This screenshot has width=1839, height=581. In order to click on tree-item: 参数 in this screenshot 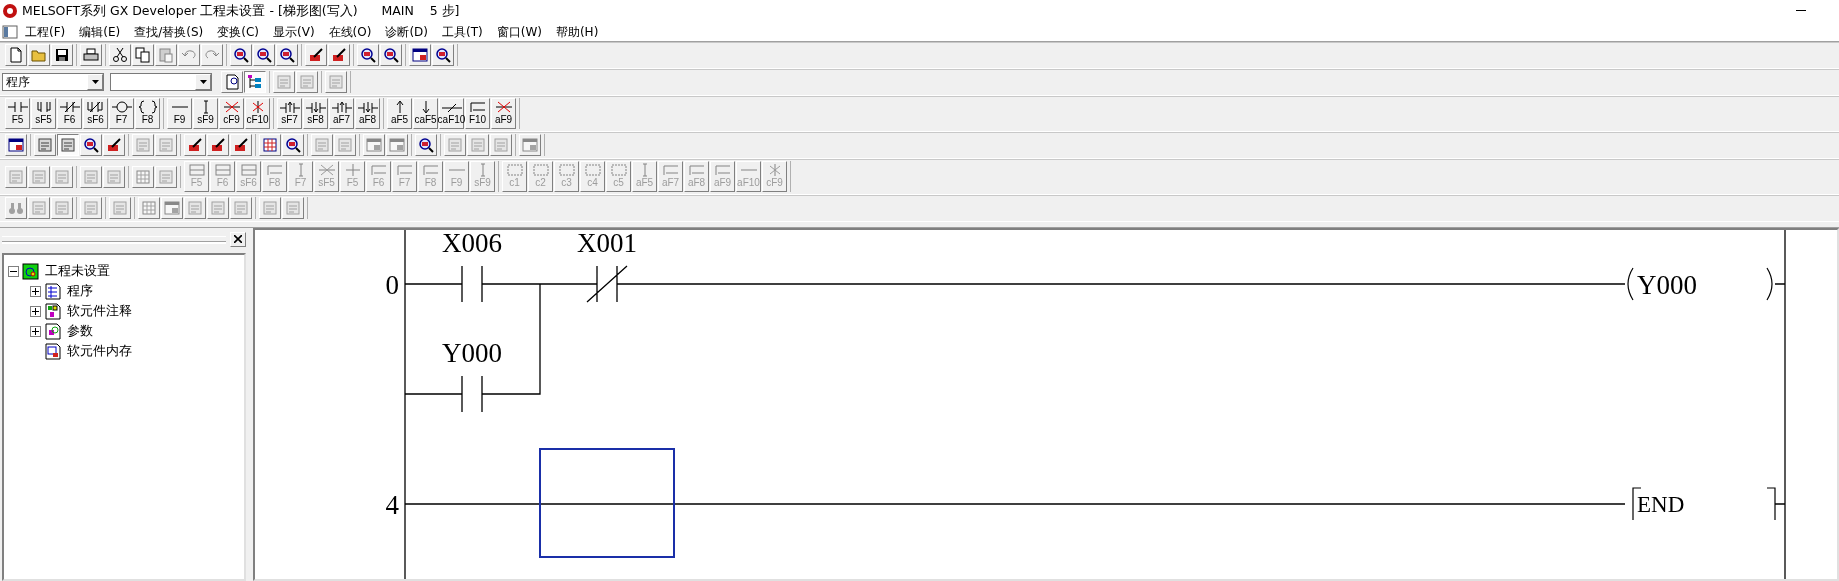, I will do `click(80, 331)`.